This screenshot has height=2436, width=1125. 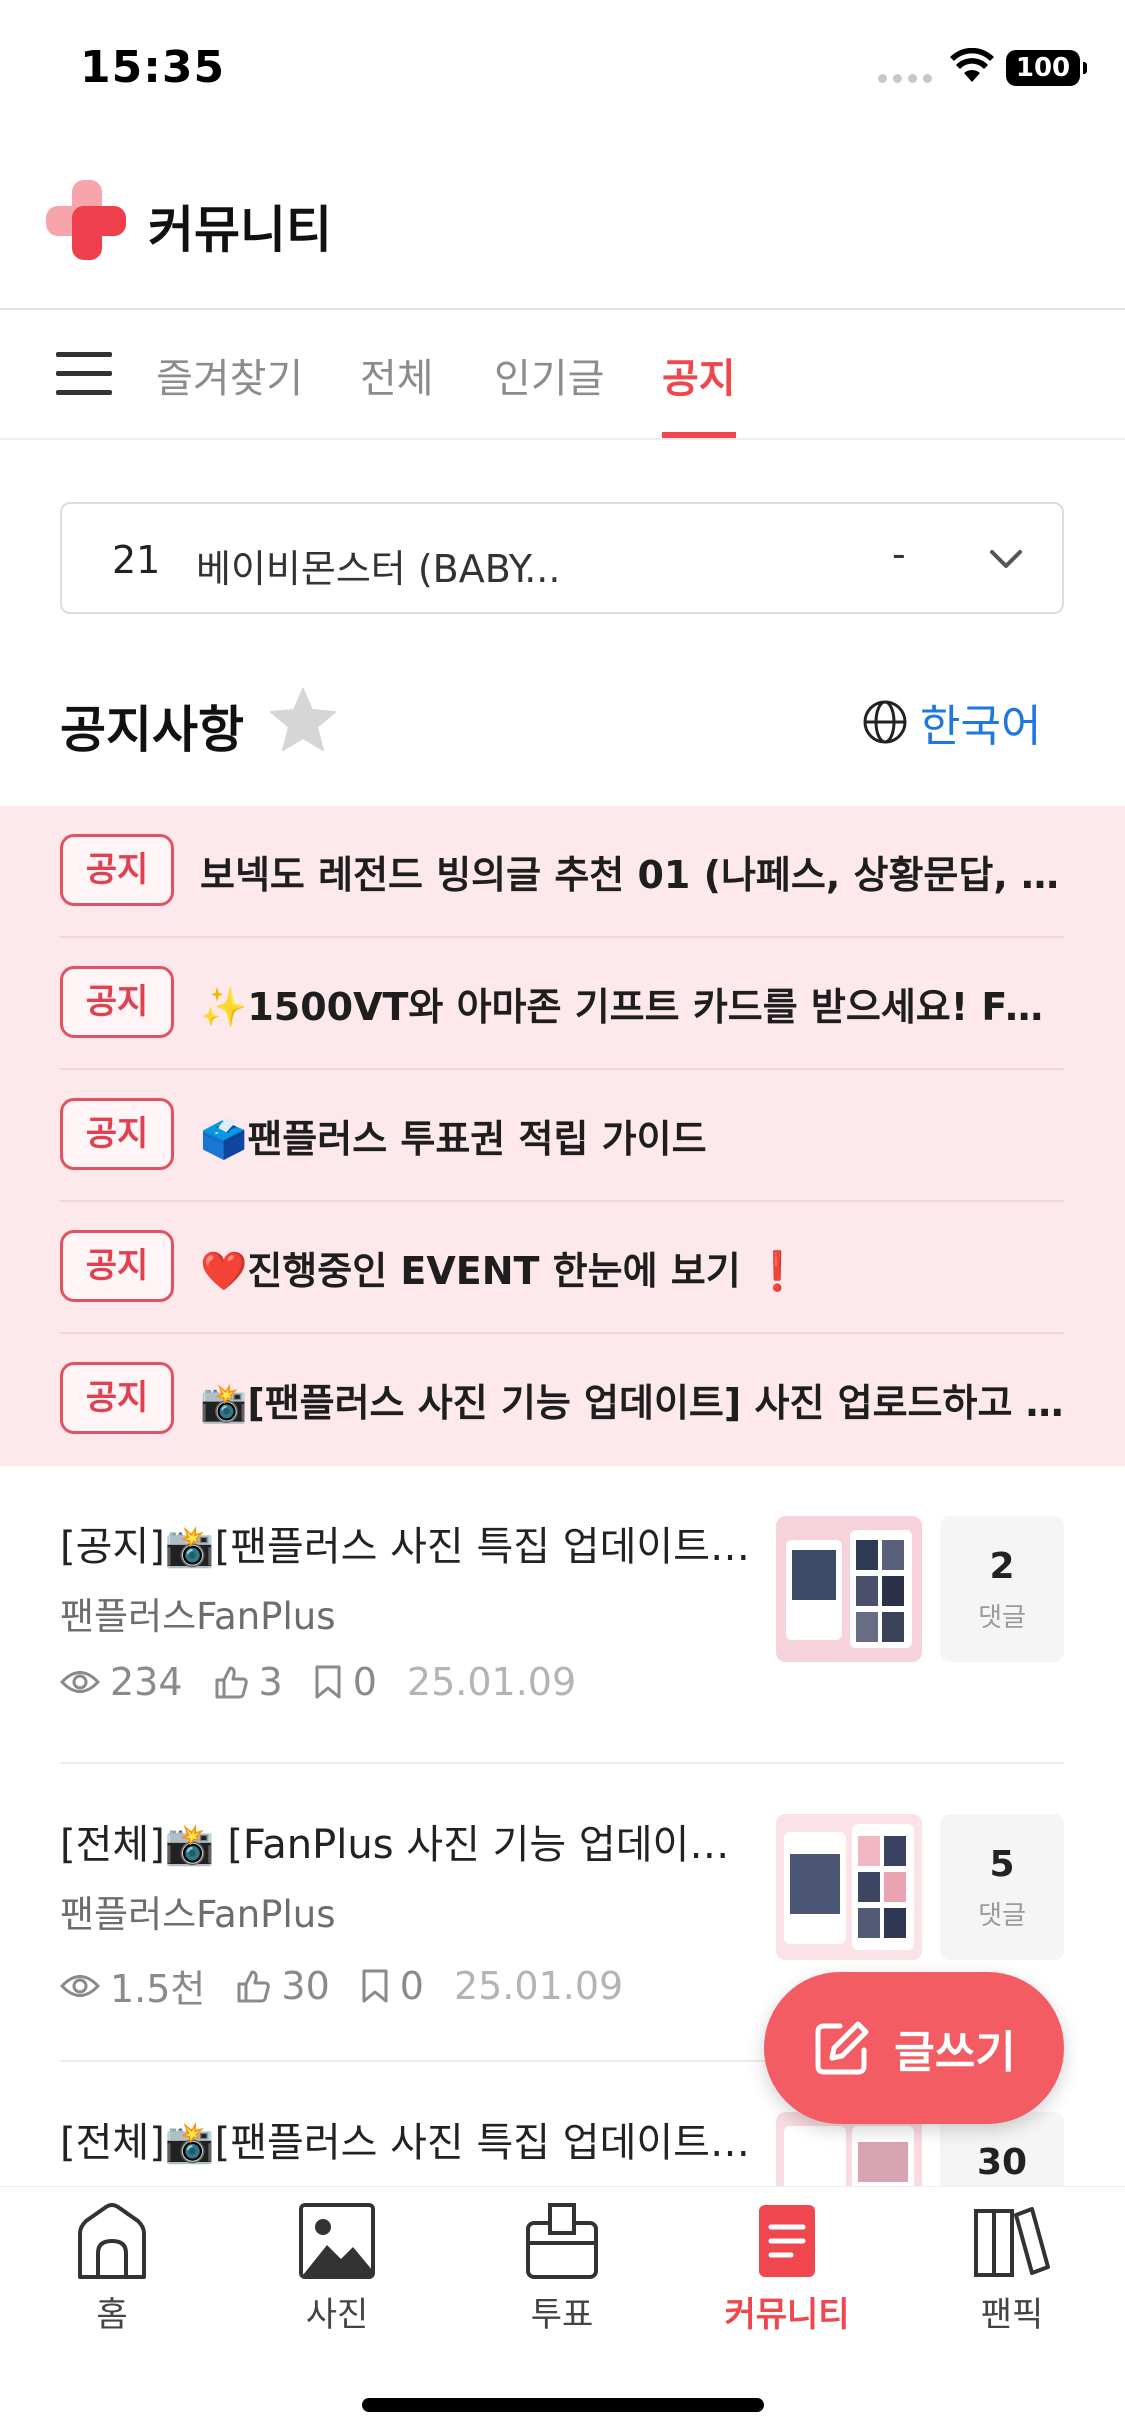 I want to click on nav-vote-label: 투표, so click(x=562, y=2315).